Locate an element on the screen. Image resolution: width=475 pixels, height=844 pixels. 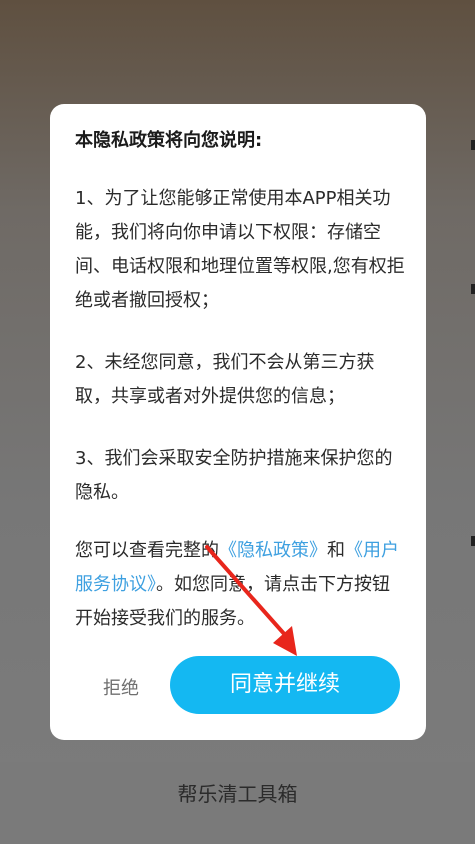
security-notice: 3、我们会采取安全防护措施来保护您的隐私。 is located at coordinates (234, 475).